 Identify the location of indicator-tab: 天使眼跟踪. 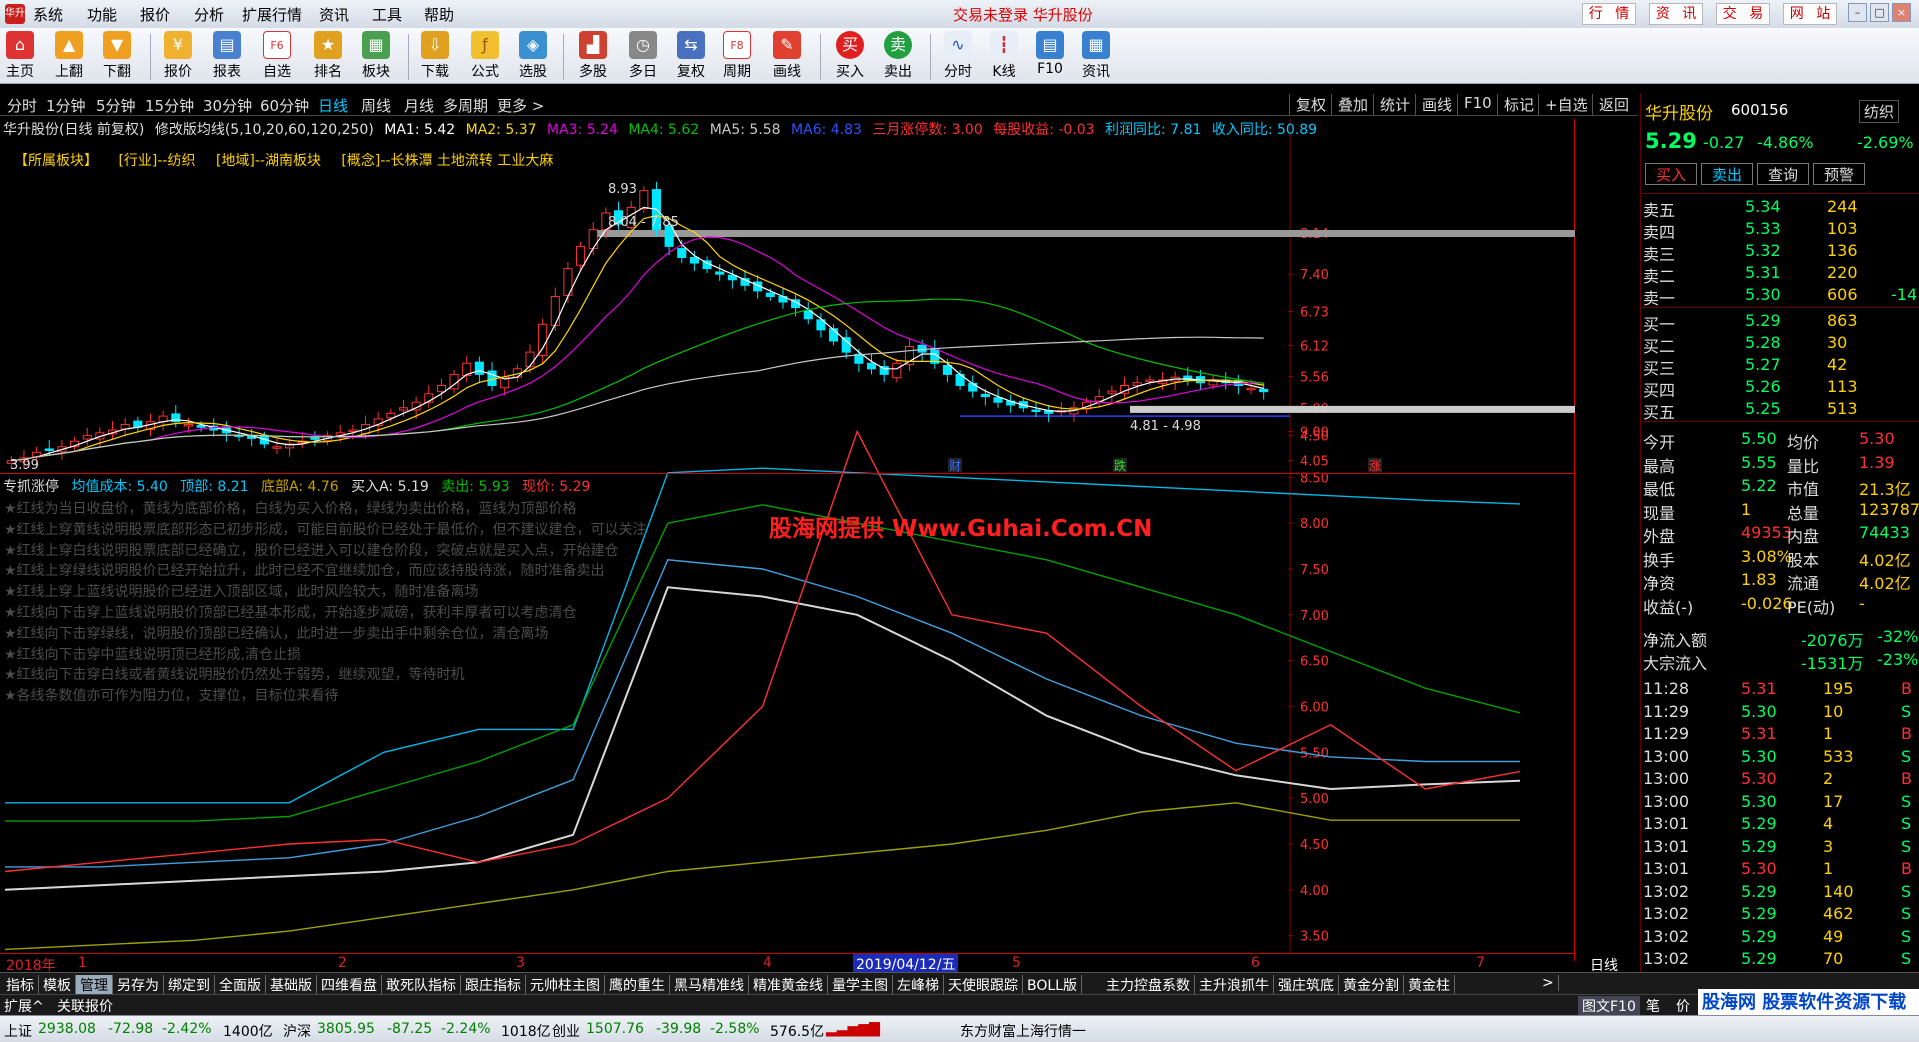
(983, 985).